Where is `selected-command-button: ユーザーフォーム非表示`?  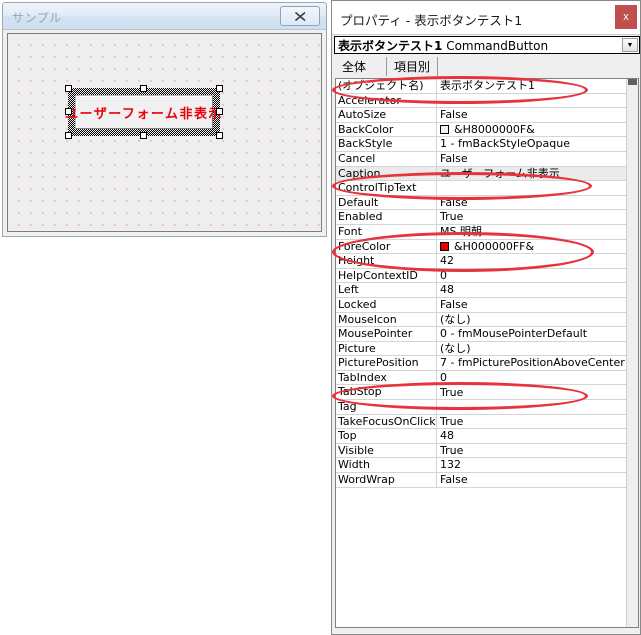 selected-command-button: ユーザーフォーム非表示 is located at coordinates (144, 112).